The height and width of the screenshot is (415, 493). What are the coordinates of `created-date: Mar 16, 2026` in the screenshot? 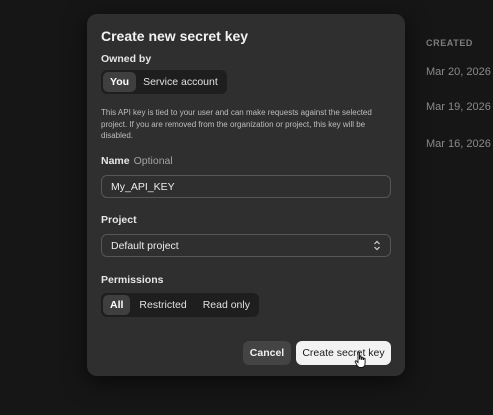 It's located at (458, 144).